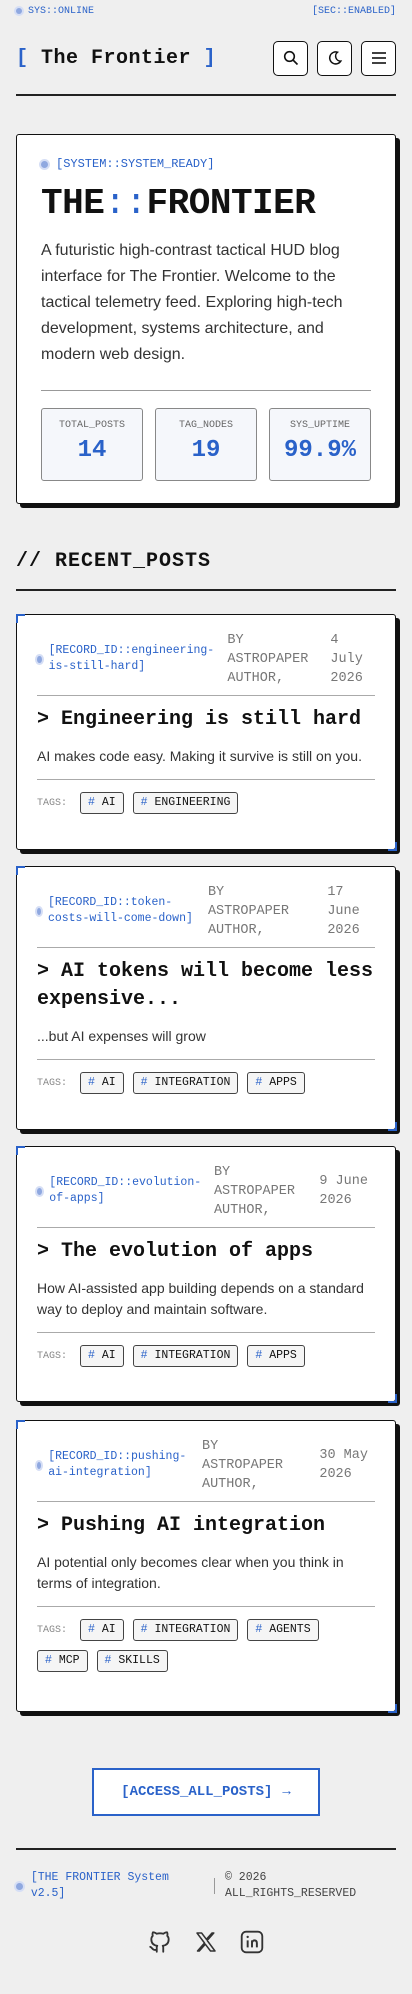 This screenshot has width=412, height=1994. I want to click on github-link, so click(160, 1942).